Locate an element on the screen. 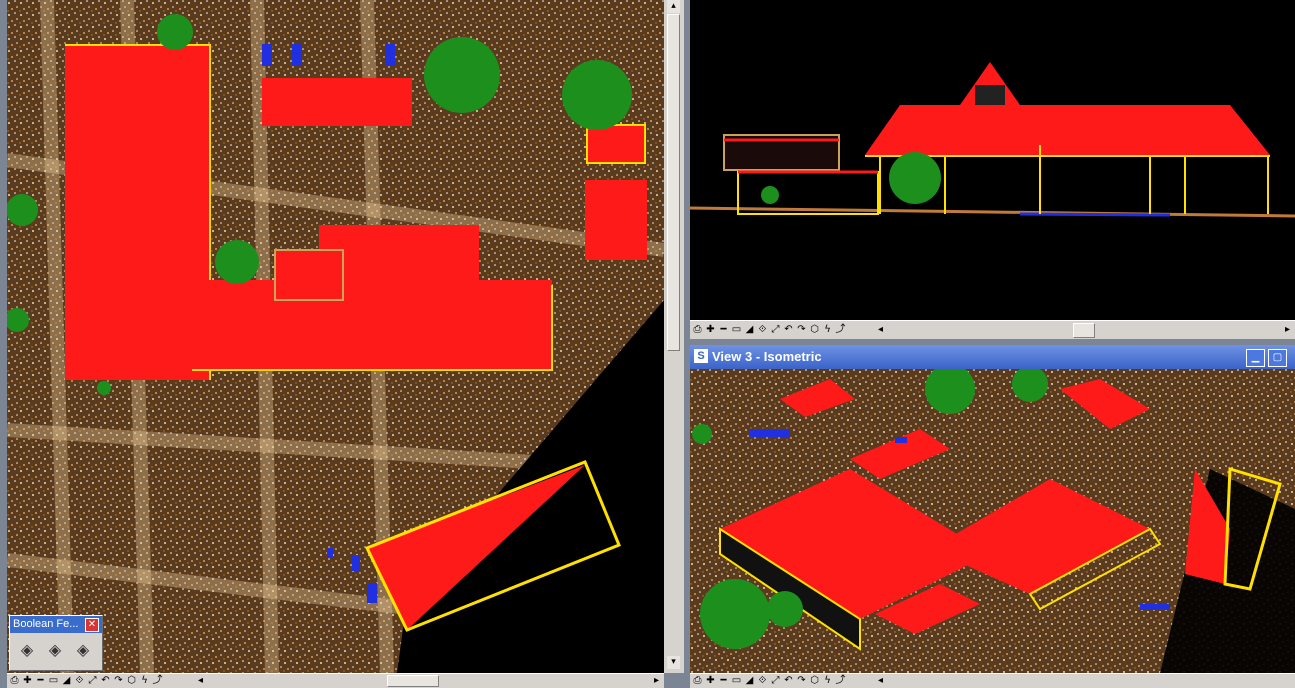 The width and height of the screenshot is (1295, 688). maximize-button: ▢ is located at coordinates (1277, 358).